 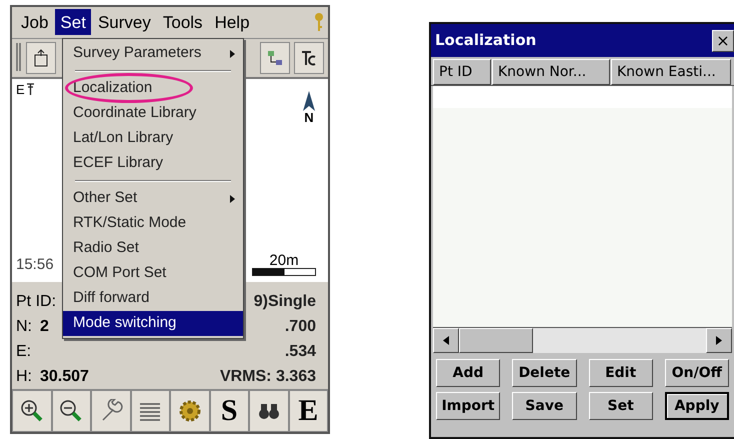 I want to click on grip-icon, so click(x=19, y=57).